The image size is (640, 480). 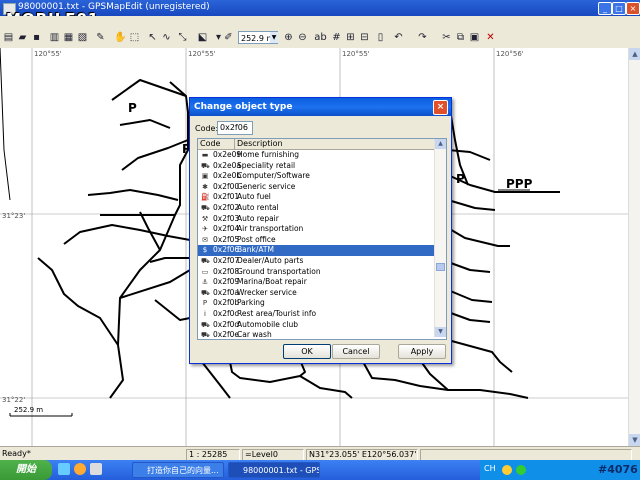 What do you see at coordinates (13, 216) in the screenshot?
I see `coord-left-1: 31°23'` at bounding box center [13, 216].